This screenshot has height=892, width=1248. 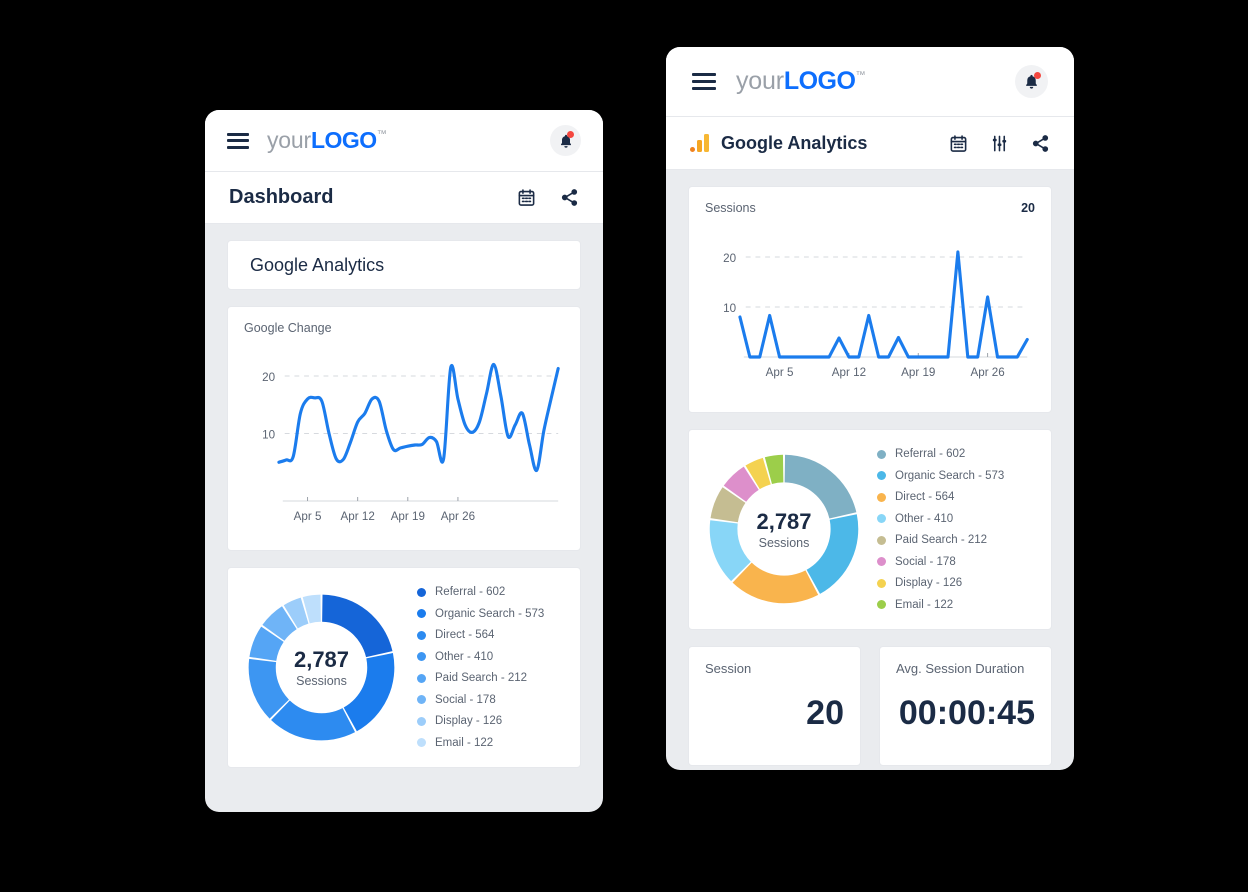 I want to click on legend-label: Display - 126, so click(x=929, y=583).